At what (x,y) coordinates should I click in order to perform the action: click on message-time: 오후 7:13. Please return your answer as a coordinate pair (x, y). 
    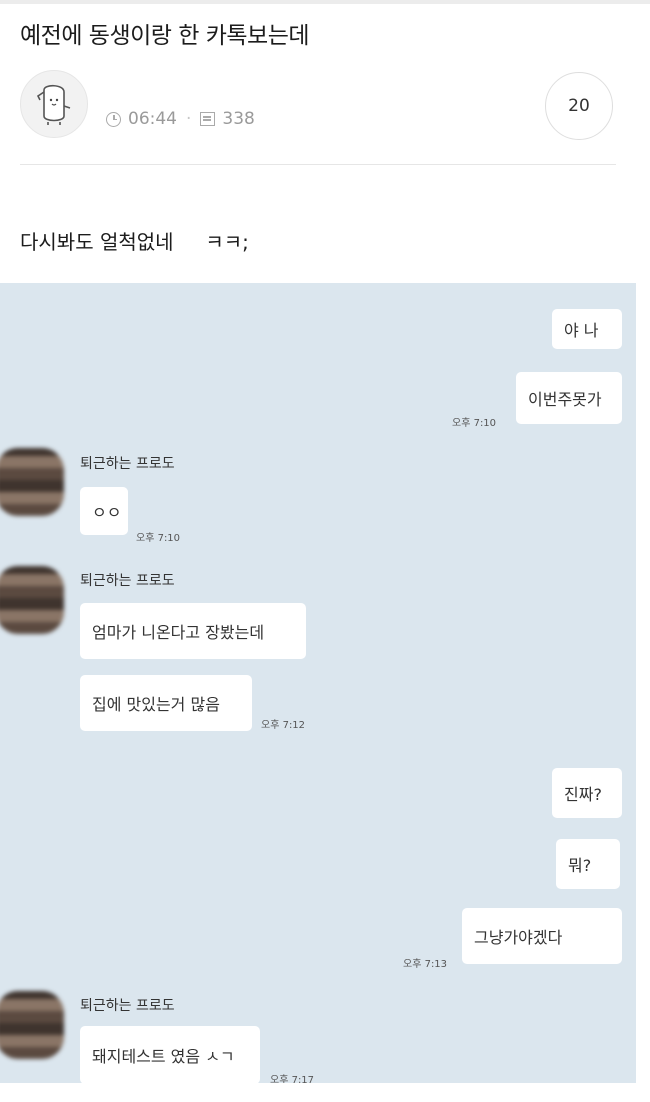
    Looking at the image, I should click on (425, 964).